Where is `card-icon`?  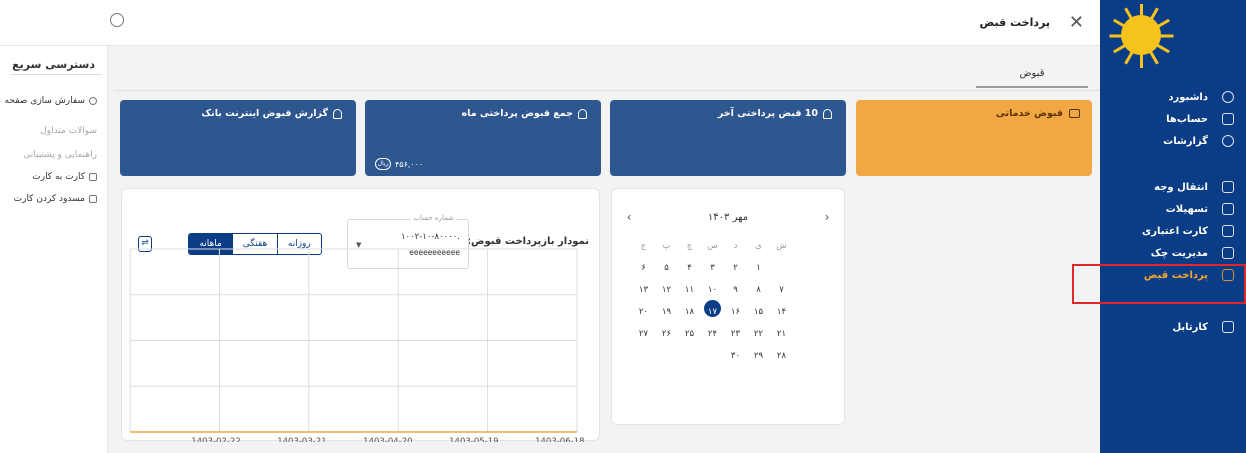 card-icon is located at coordinates (93, 177).